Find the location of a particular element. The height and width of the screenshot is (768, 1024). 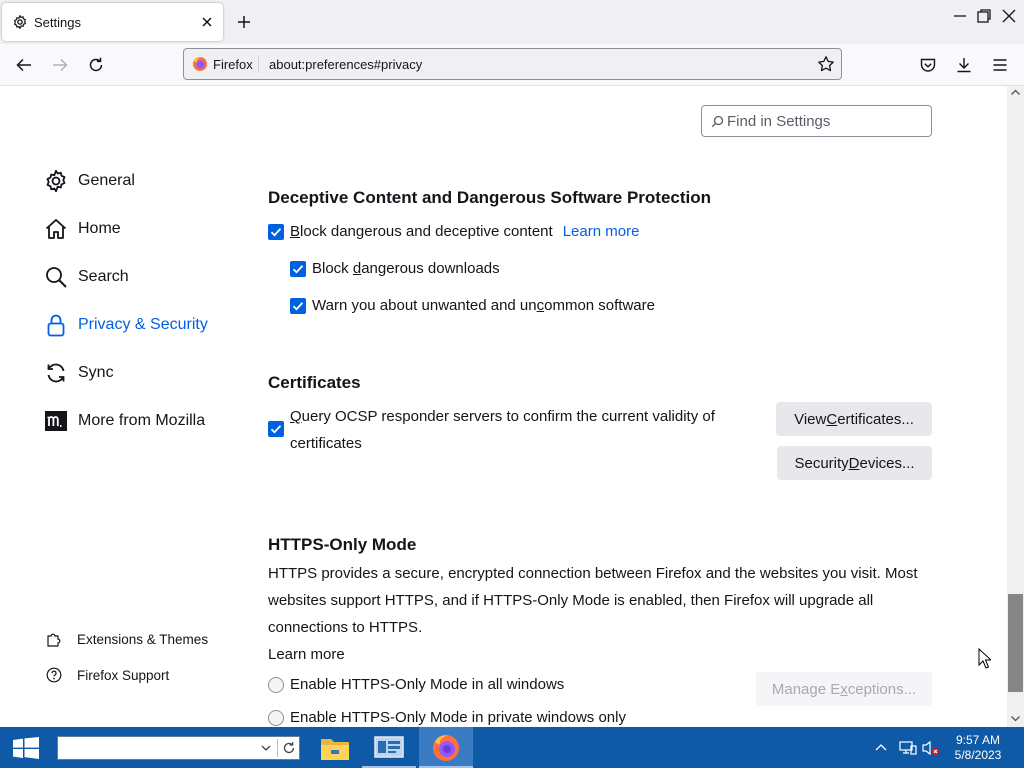

learn-more-link: Learn more is located at coordinates (601, 231).